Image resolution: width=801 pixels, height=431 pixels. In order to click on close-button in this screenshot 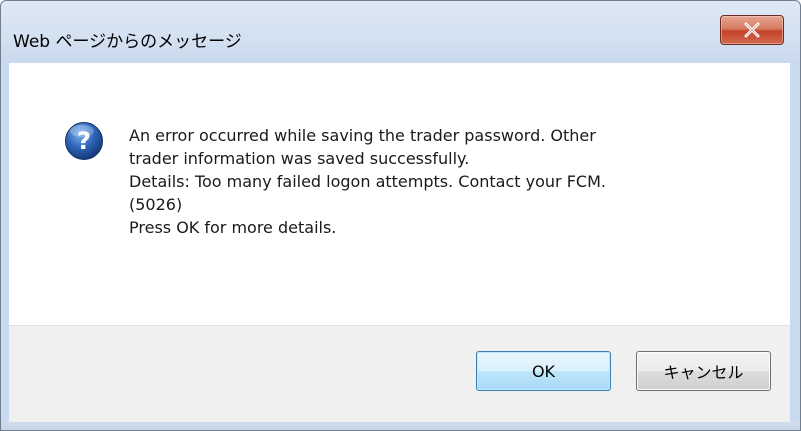, I will do `click(752, 30)`.